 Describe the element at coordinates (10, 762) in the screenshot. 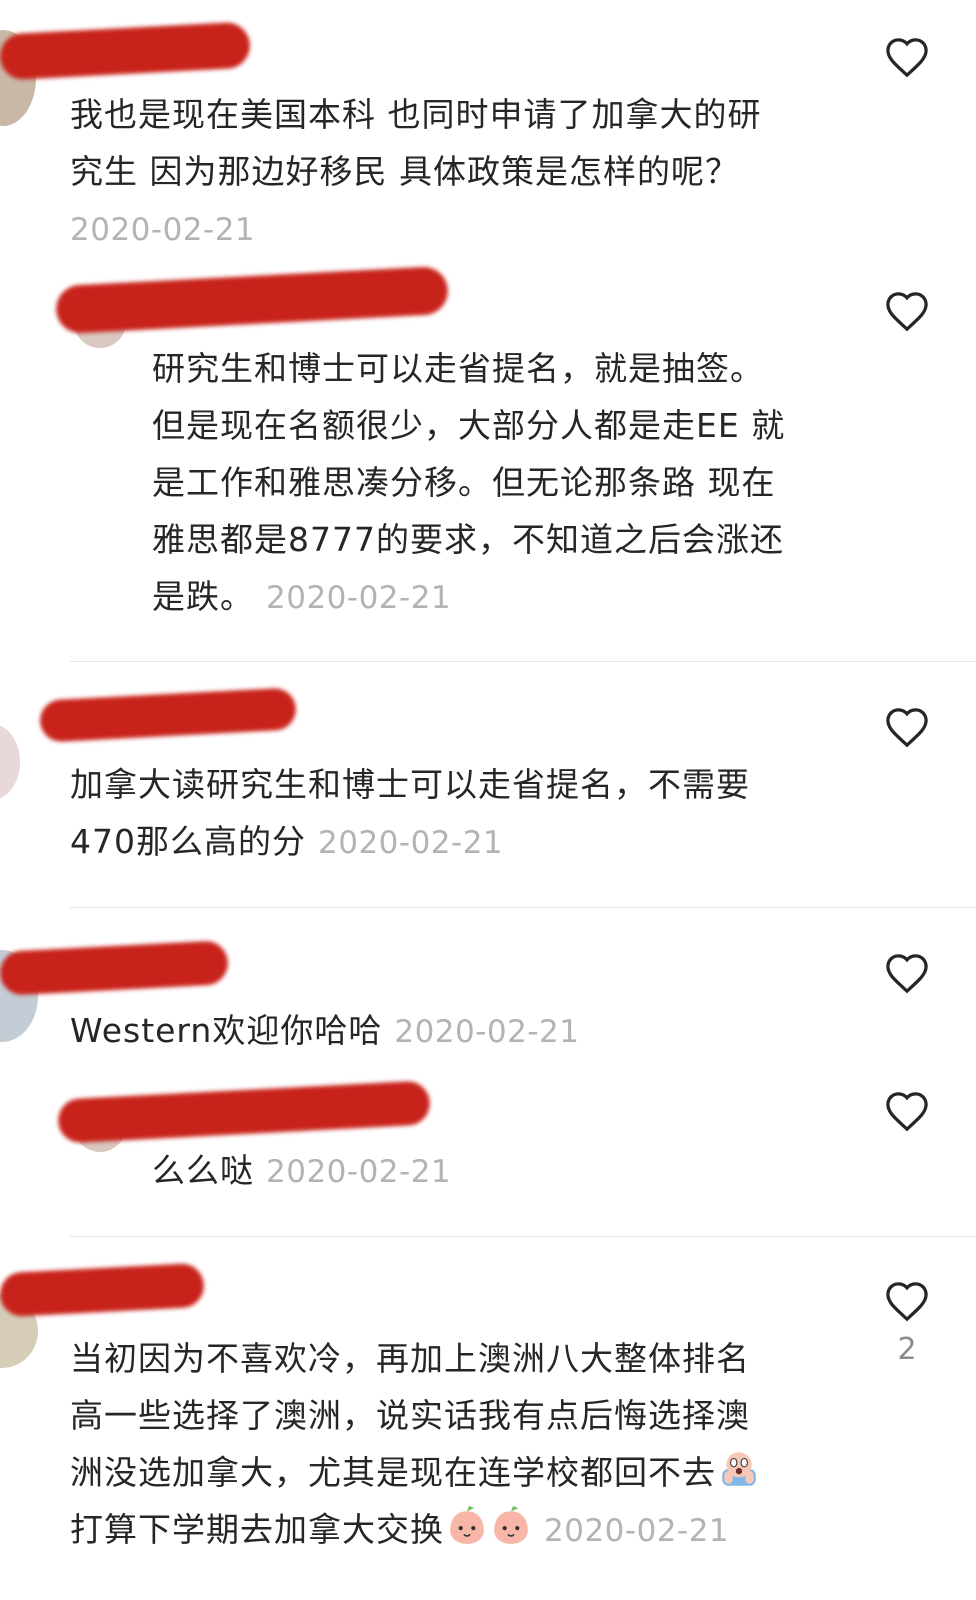

I see `avatar` at that location.